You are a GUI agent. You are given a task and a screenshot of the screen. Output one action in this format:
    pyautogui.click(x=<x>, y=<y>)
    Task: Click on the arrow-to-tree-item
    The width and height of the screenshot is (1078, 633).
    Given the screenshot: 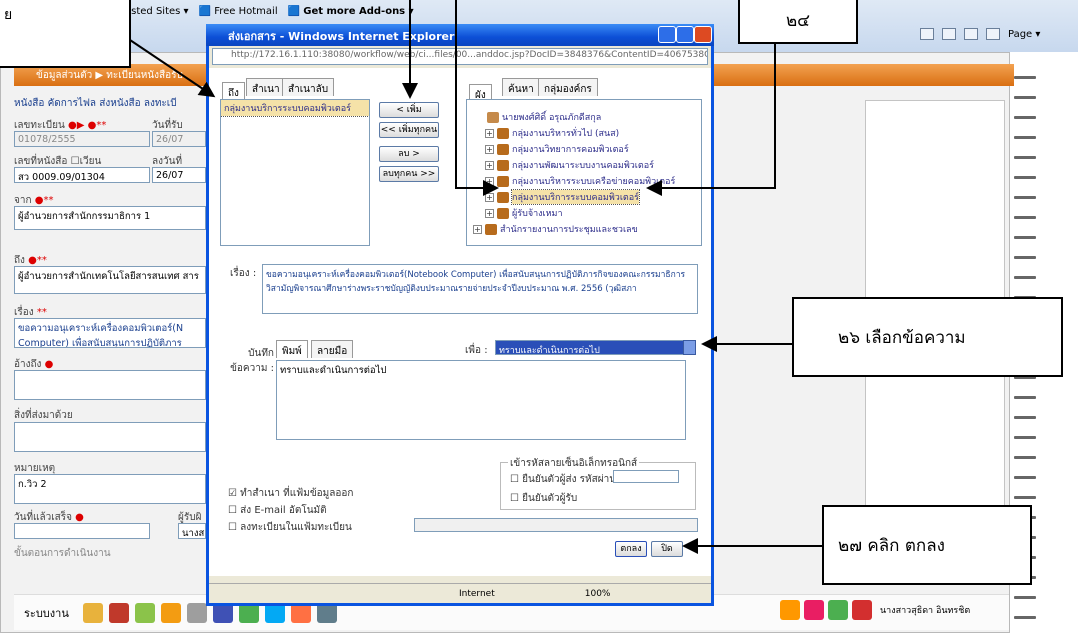 What is the action you would take?
    pyautogui.click(x=477, y=98)
    